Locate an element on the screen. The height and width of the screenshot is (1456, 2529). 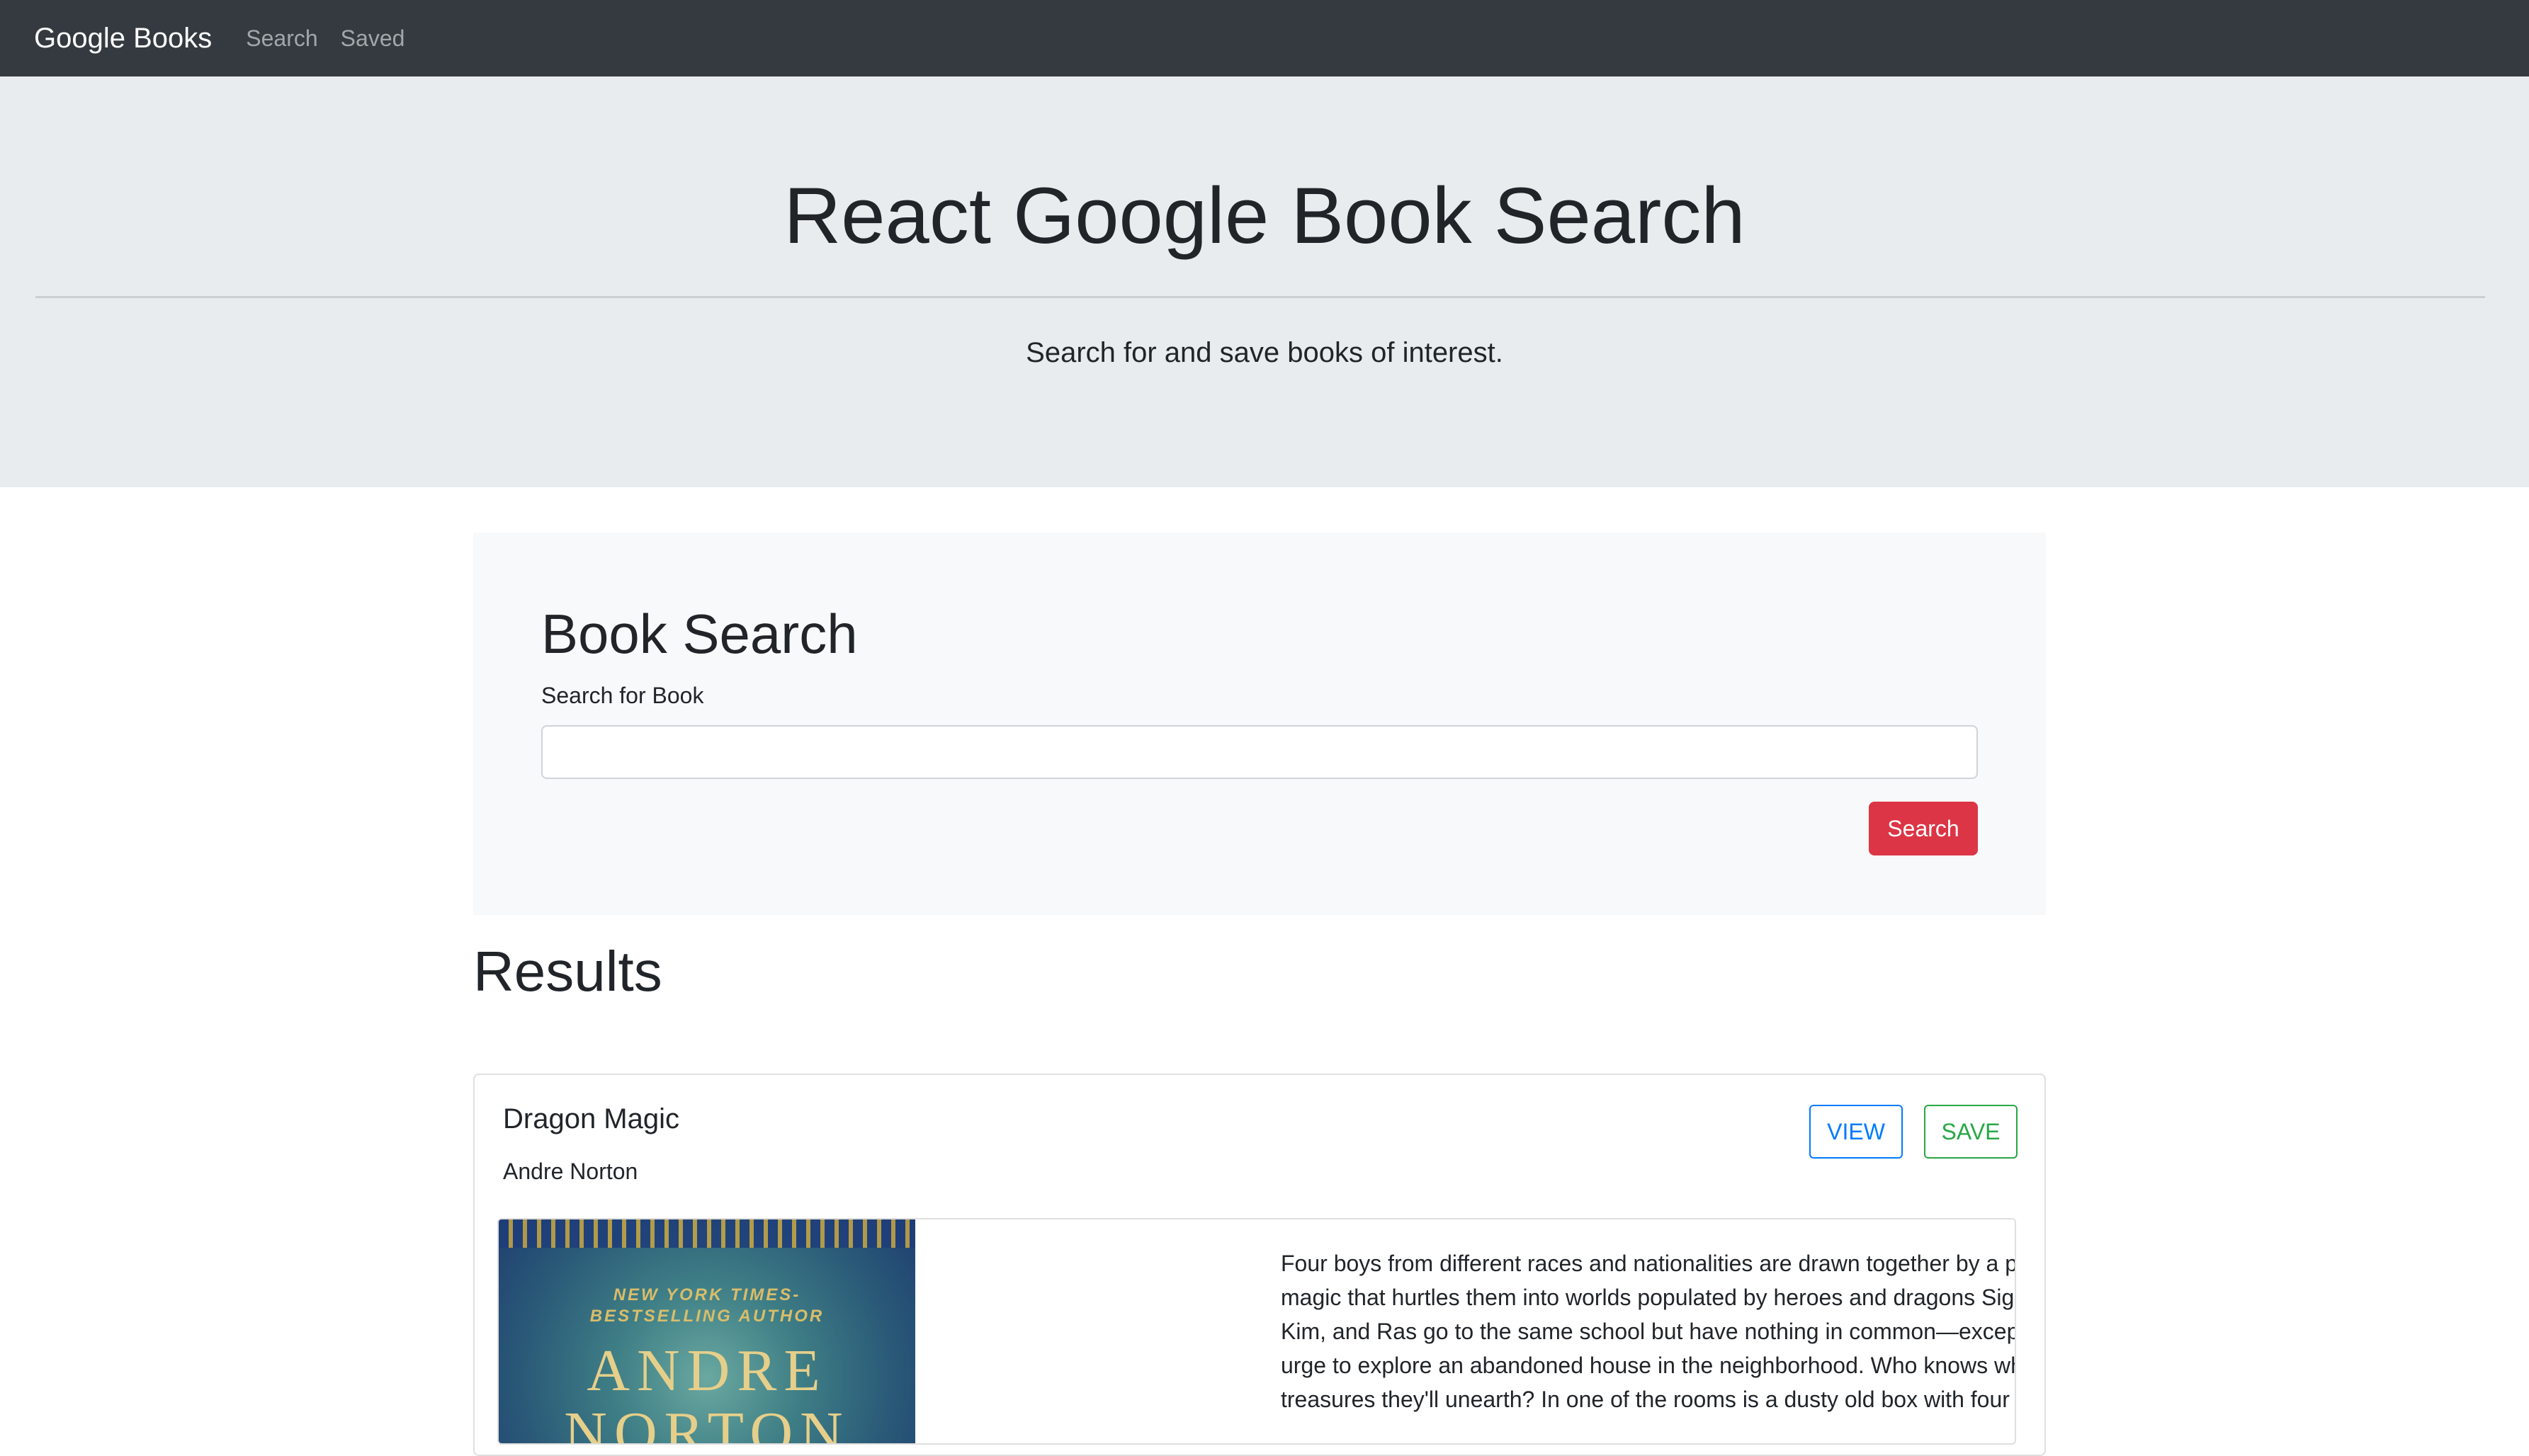
book-search-title: Book Search is located at coordinates (699, 634).